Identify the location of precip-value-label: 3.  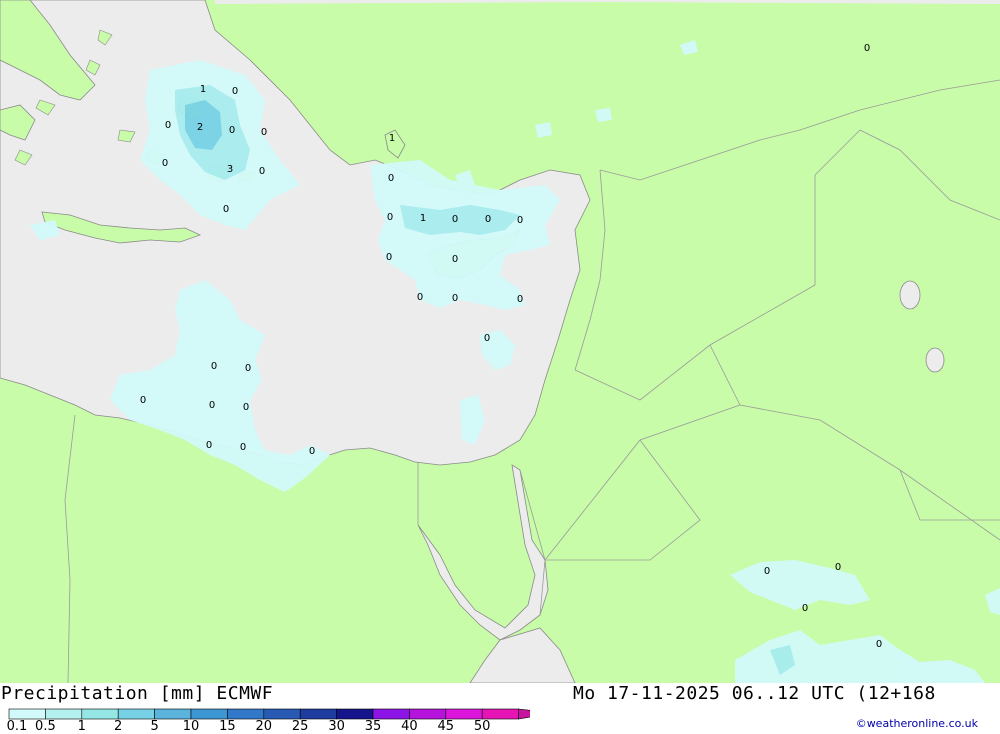
(230, 169).